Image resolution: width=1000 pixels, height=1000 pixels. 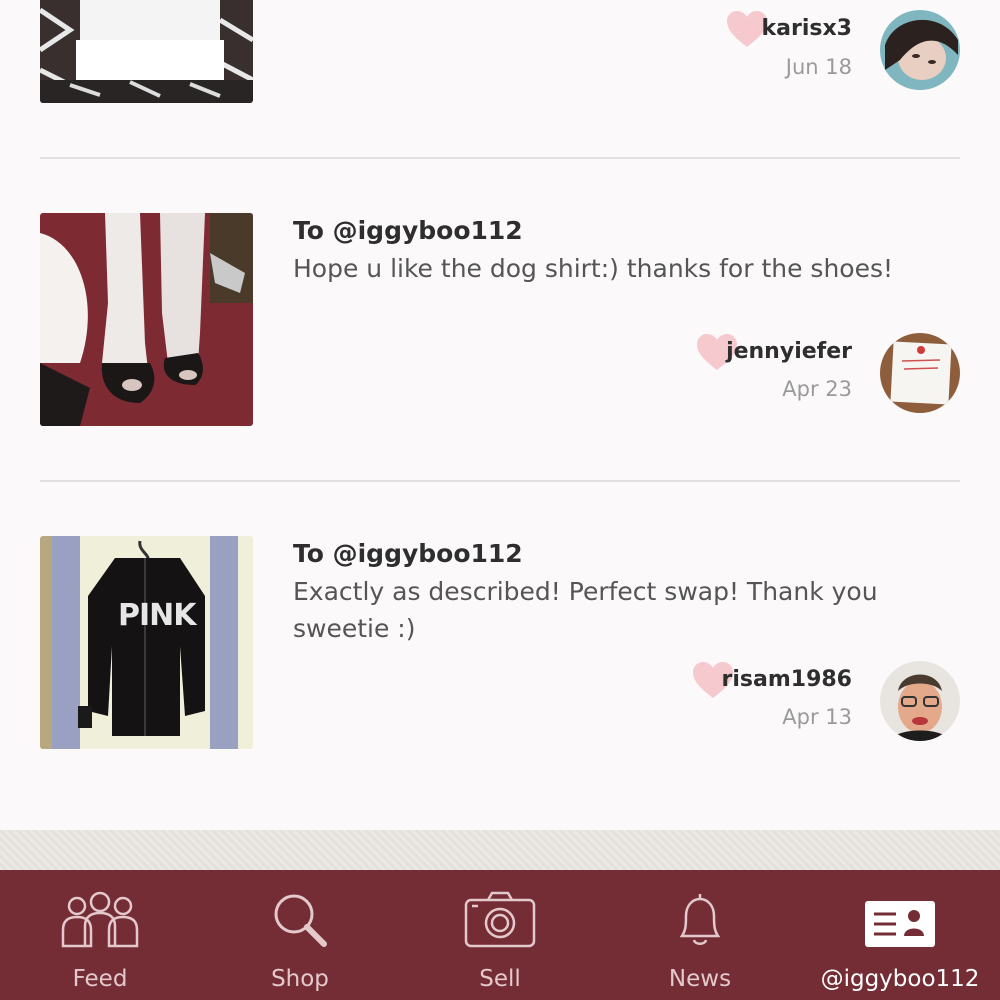 What do you see at coordinates (300, 920) in the screenshot?
I see `search-icon` at bounding box center [300, 920].